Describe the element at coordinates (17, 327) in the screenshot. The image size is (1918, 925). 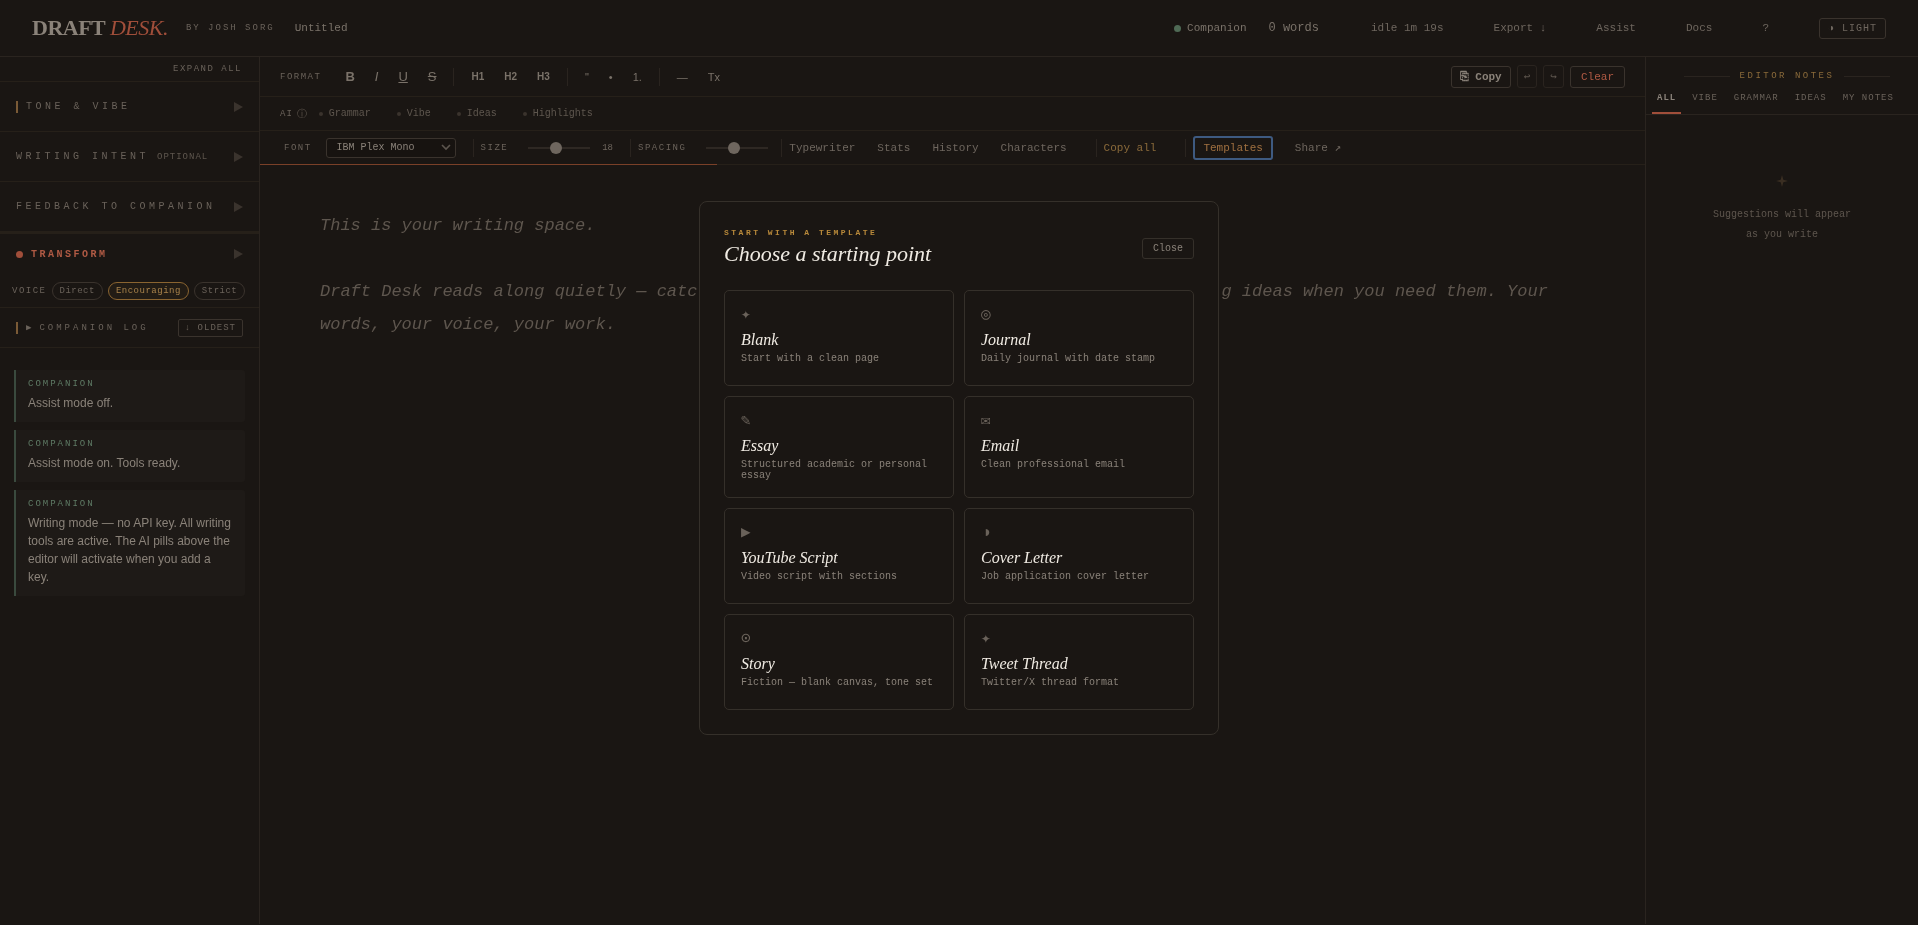
I see `accent-bar` at that location.